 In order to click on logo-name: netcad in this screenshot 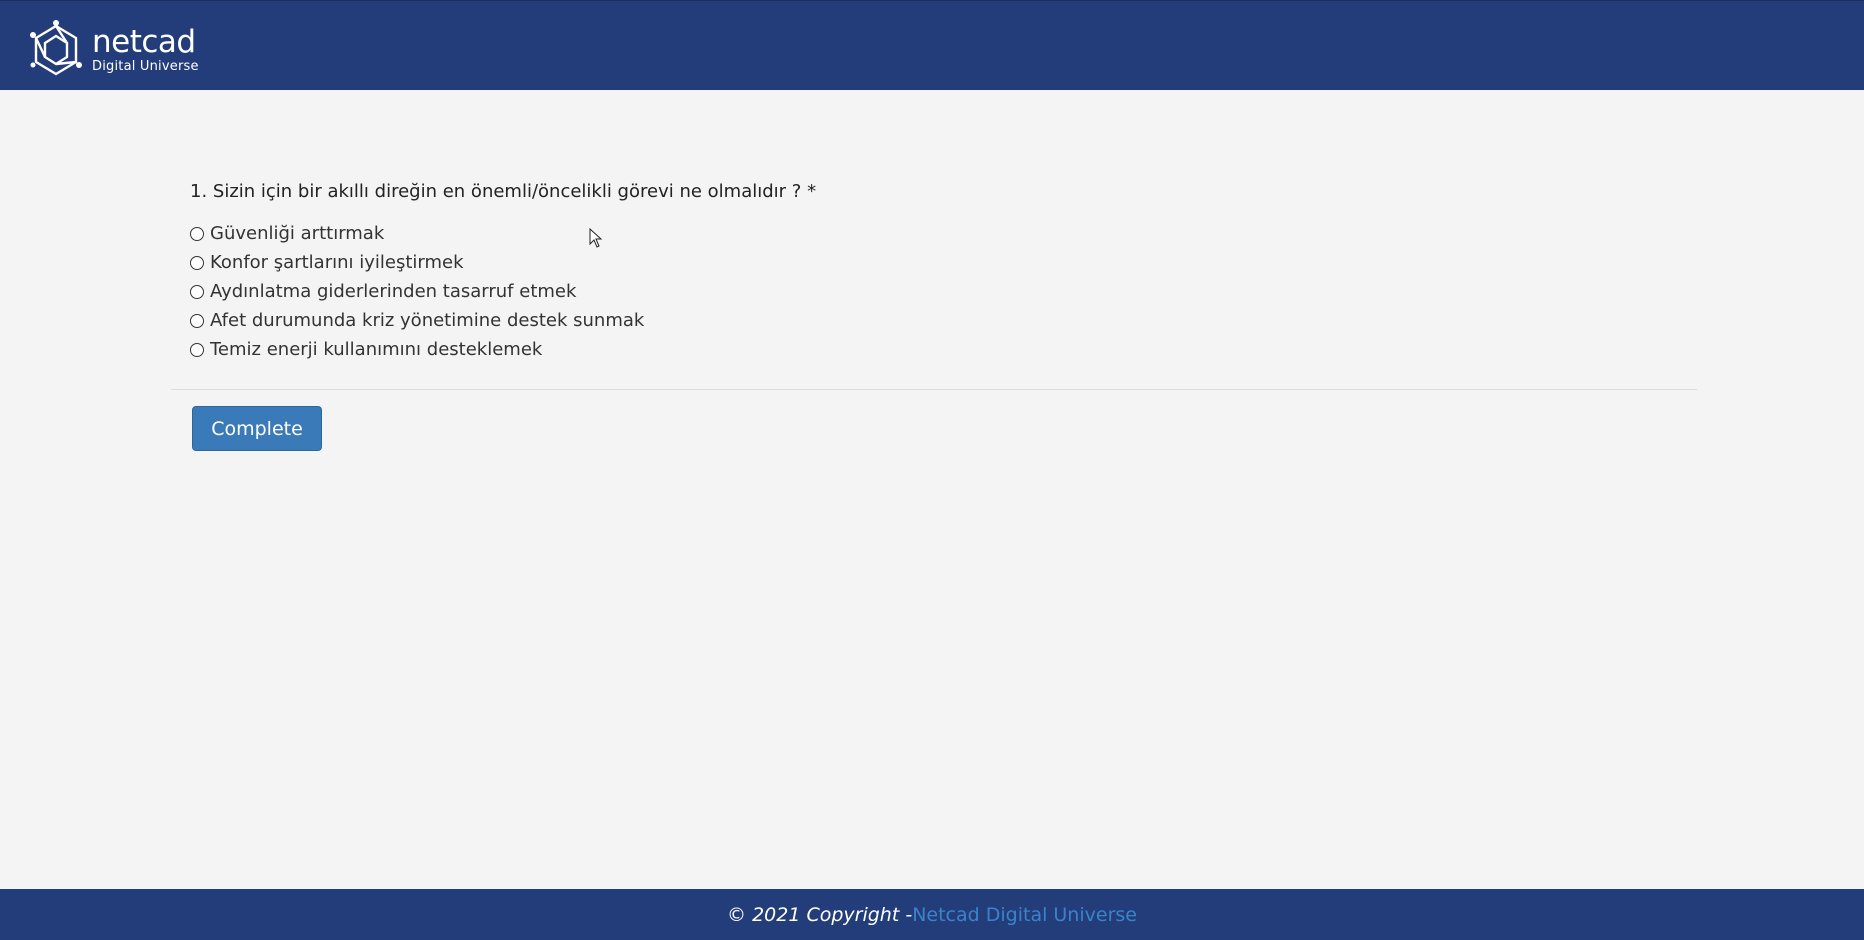, I will do `click(144, 42)`.